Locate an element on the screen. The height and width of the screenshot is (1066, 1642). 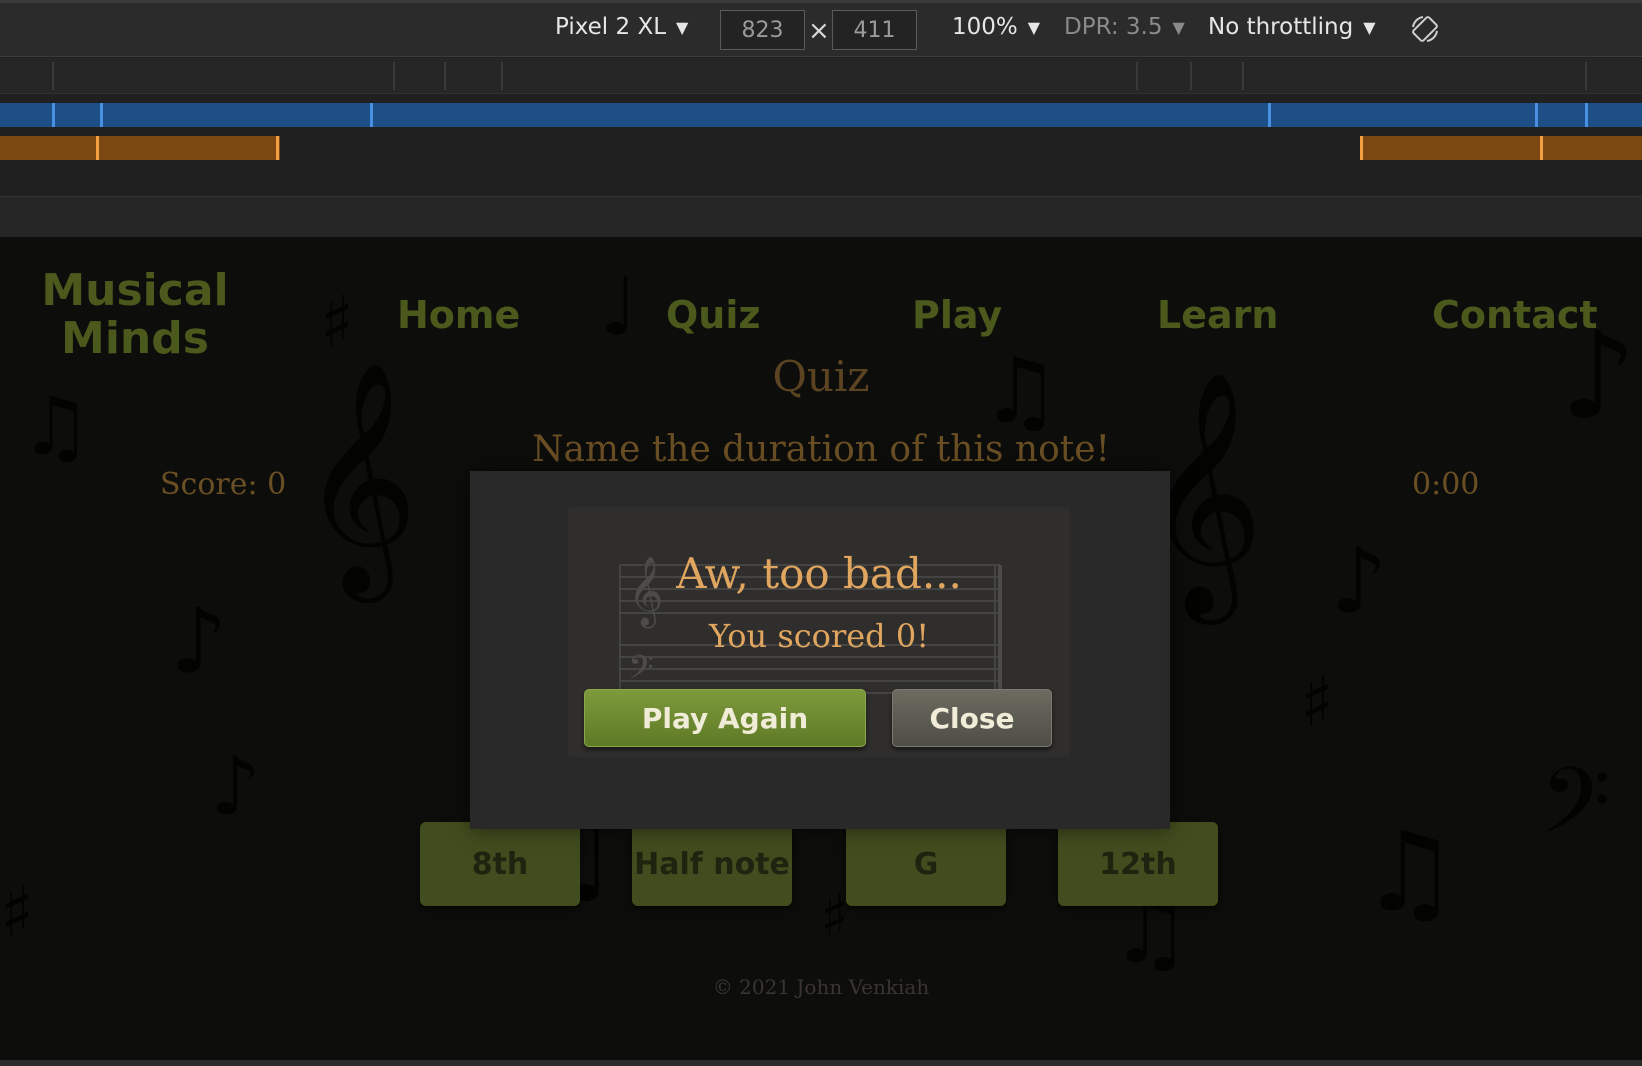
throttling-select: No throttling ▼ is located at coordinates (1292, 27).